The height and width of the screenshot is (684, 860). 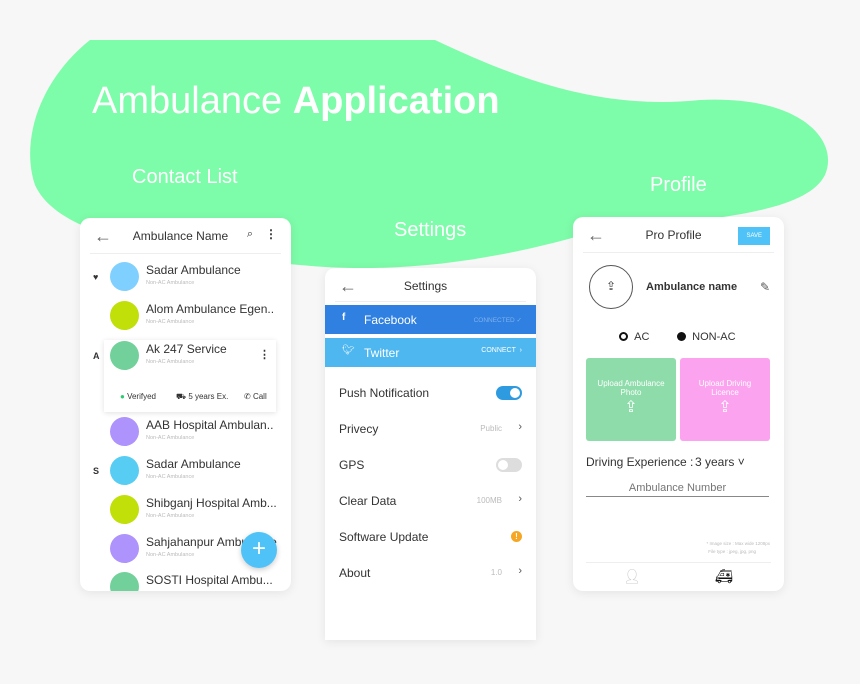 I want to click on setting-label: GPS, so click(x=352, y=465).